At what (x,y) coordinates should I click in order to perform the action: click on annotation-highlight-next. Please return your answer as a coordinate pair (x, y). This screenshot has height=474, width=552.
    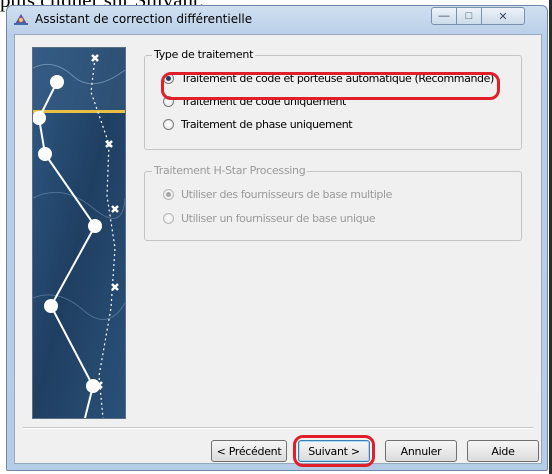
    Looking at the image, I should click on (334, 451).